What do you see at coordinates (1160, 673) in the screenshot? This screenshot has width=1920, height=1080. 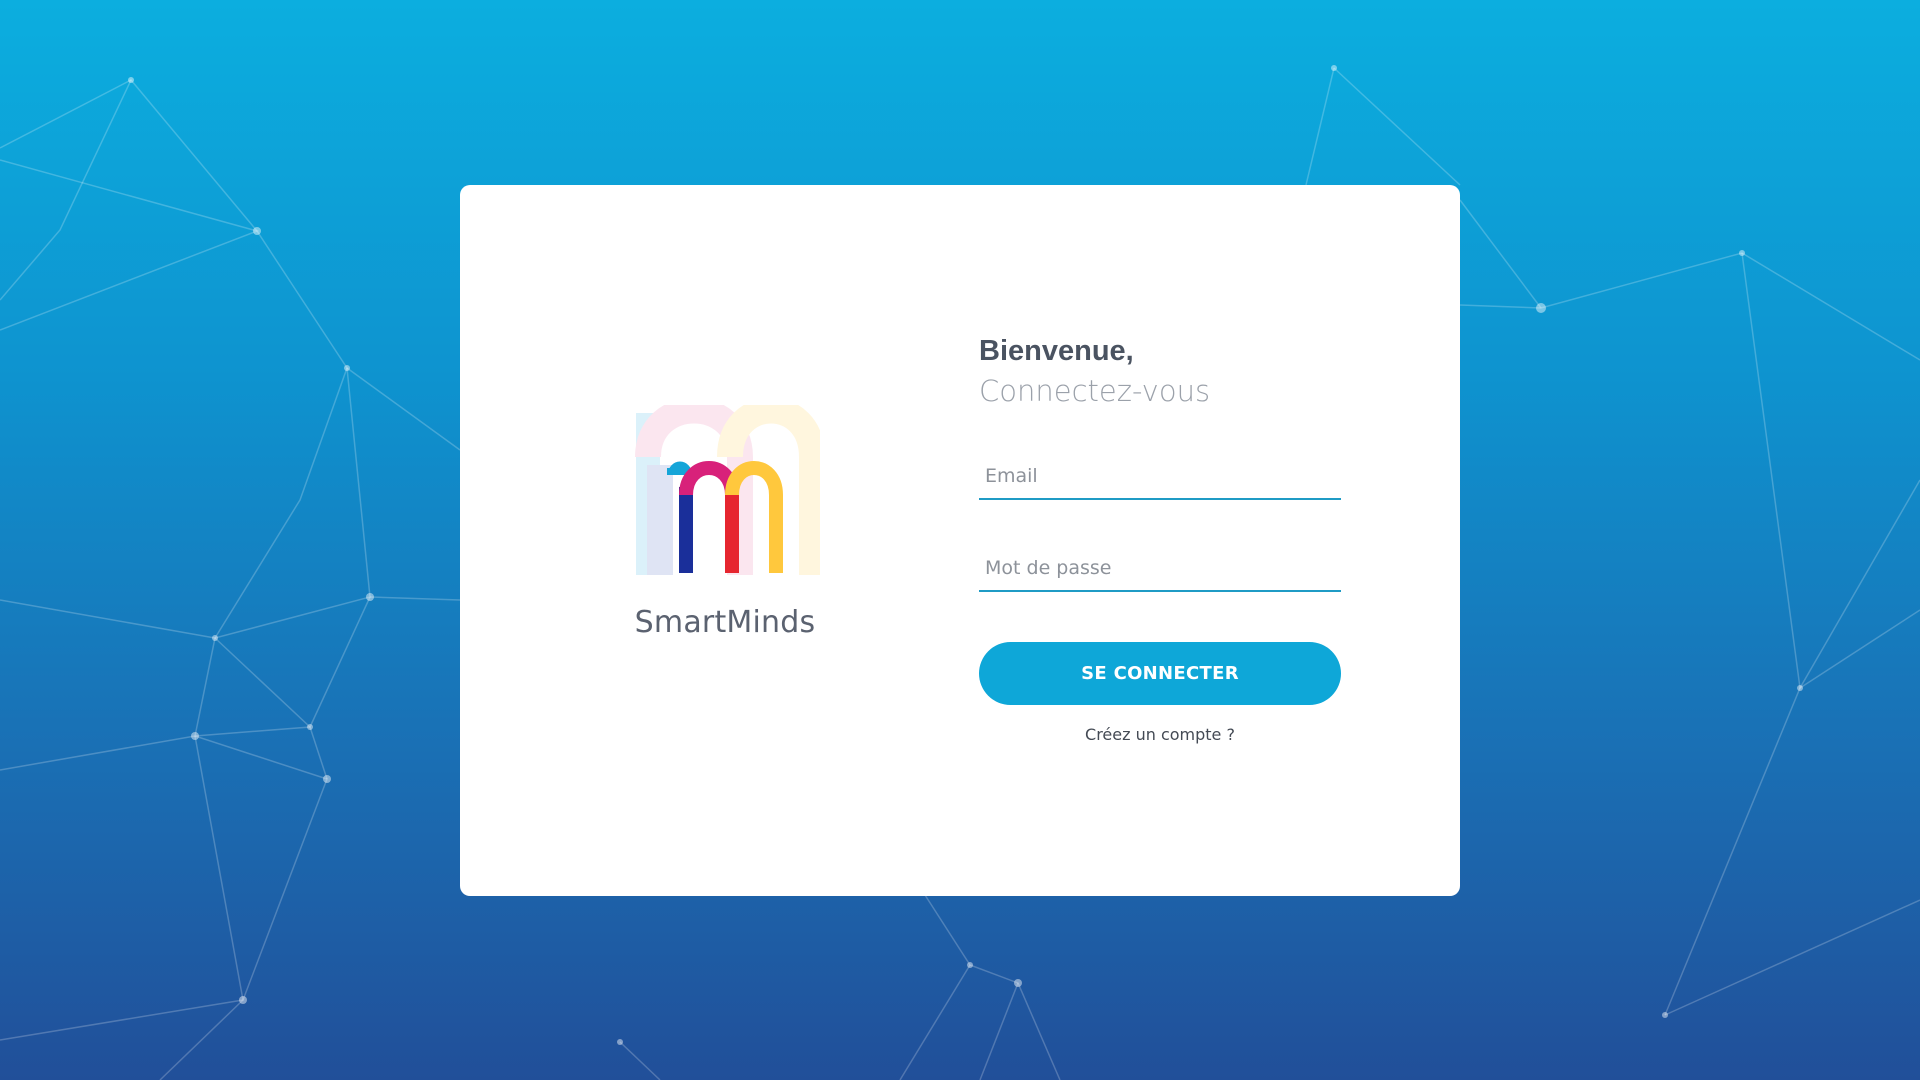 I see `login-button: SE CONNECTER` at bounding box center [1160, 673].